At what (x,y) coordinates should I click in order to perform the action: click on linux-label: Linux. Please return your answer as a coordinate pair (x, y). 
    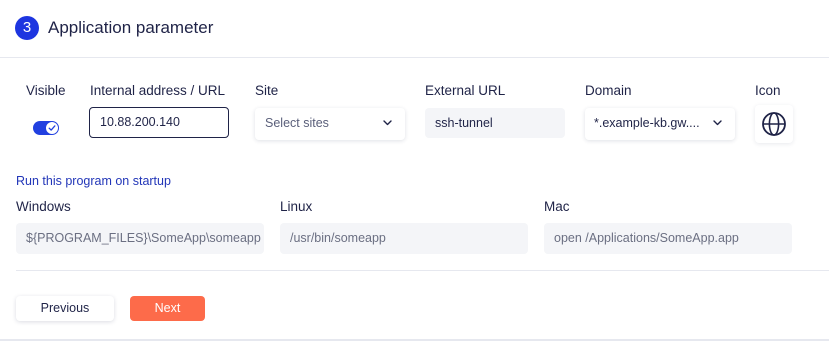
    Looking at the image, I should click on (296, 206).